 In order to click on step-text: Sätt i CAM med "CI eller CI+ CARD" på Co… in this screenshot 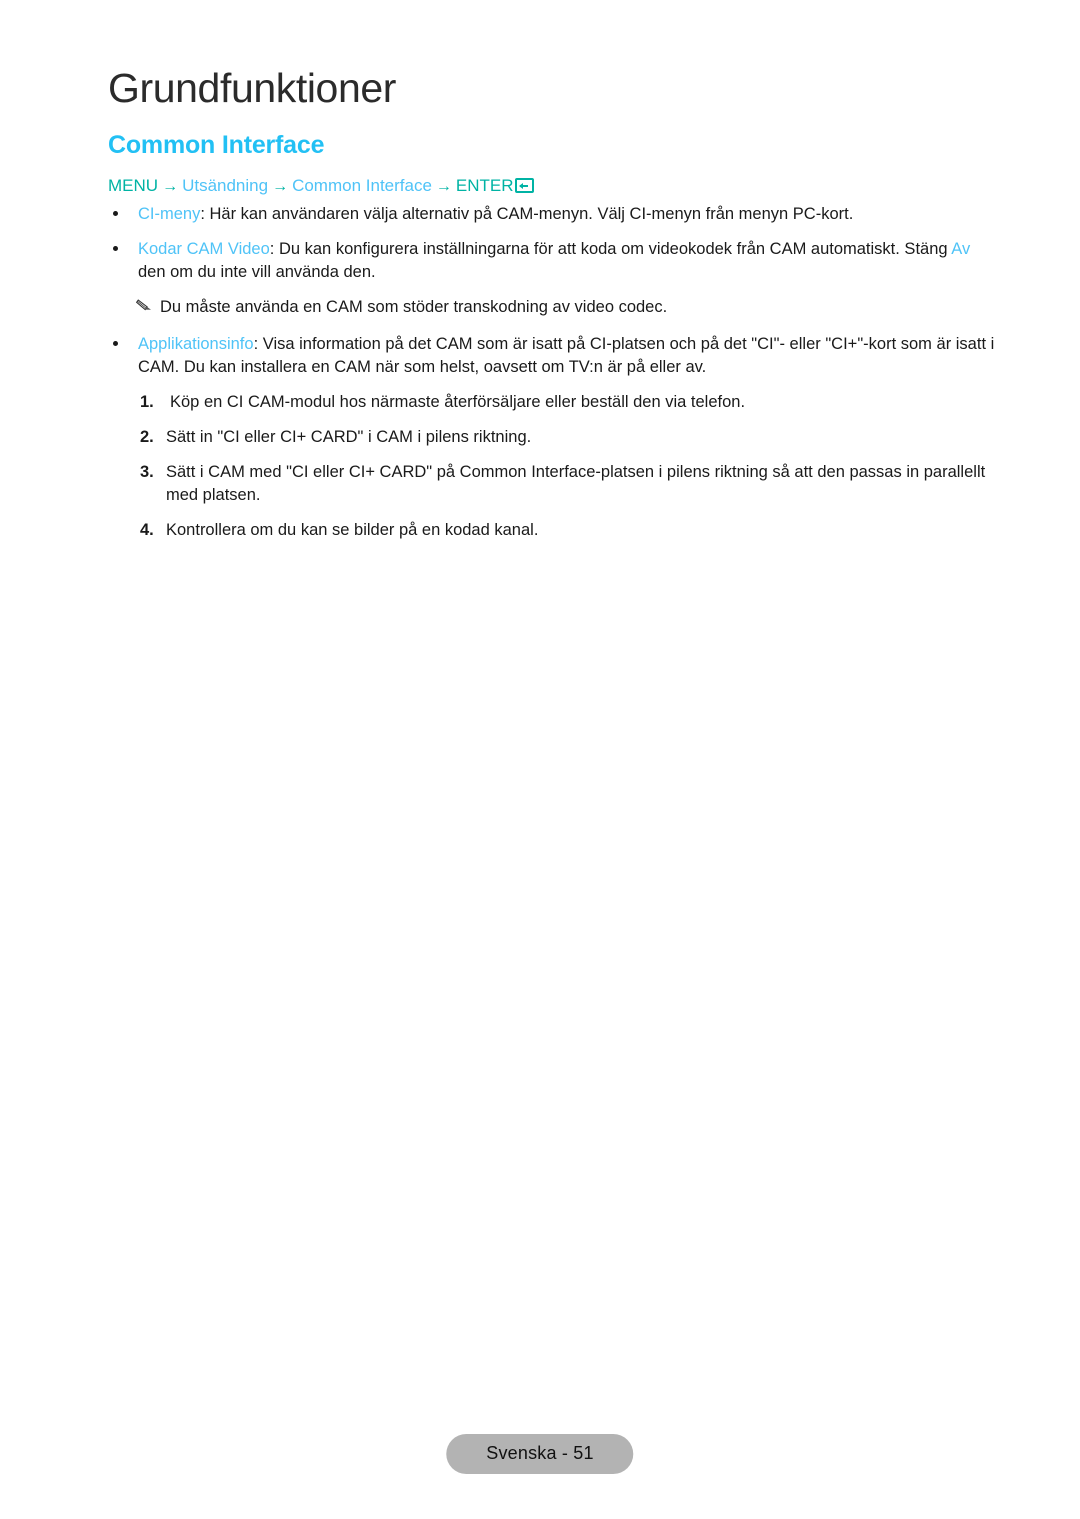, I will do `click(576, 483)`.